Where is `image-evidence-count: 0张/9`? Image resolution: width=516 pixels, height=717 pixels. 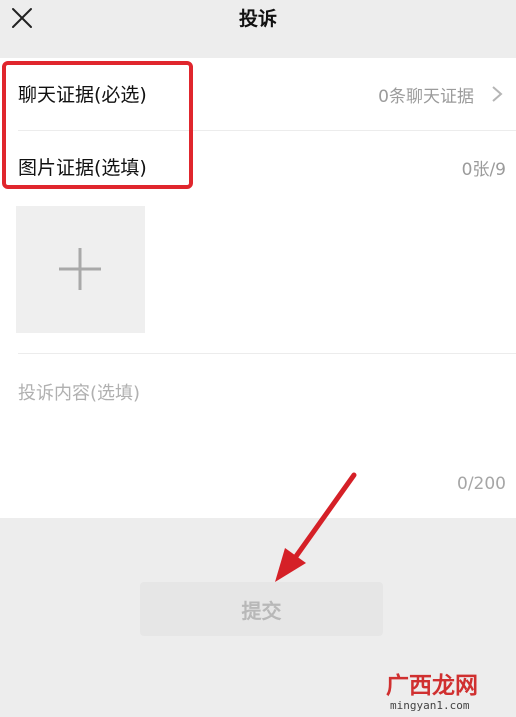
image-evidence-count: 0张/9 is located at coordinates (483, 170).